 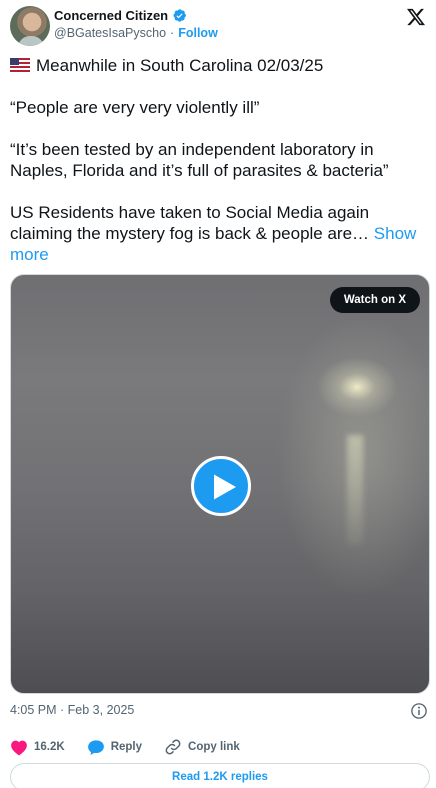 What do you see at coordinates (374, 300) in the screenshot?
I see `watch-on-x-button: Watch on X` at bounding box center [374, 300].